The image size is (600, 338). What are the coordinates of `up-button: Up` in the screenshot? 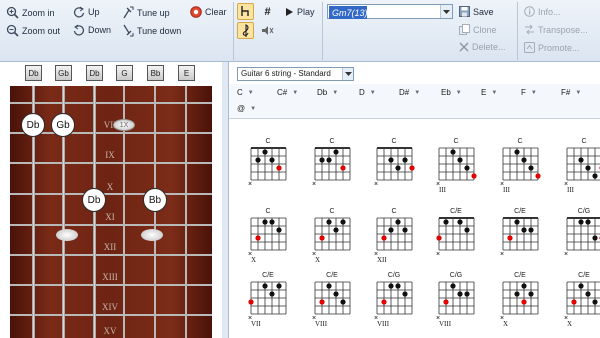 It's located at (86, 12).